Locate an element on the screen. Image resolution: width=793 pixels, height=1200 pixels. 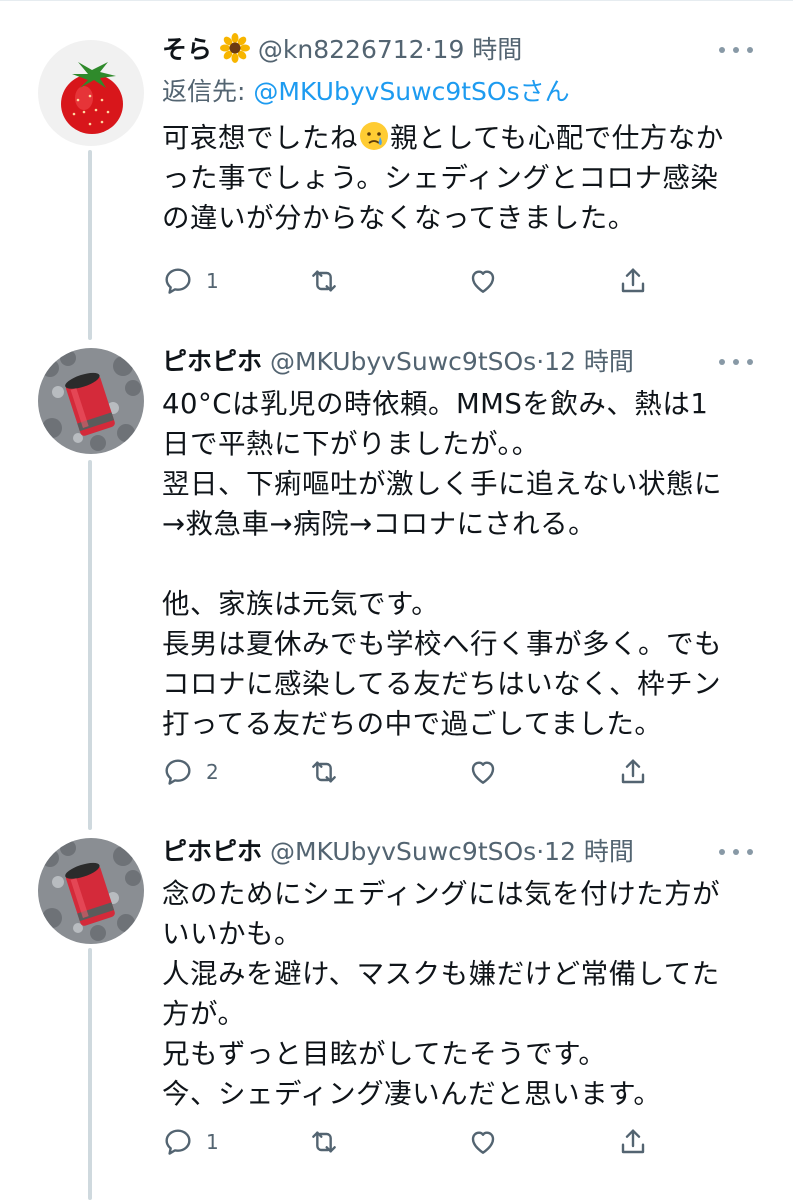
tweet-text-line: コロナに感染してる友だちはいなく、枠チン is located at coordinates (442, 684).